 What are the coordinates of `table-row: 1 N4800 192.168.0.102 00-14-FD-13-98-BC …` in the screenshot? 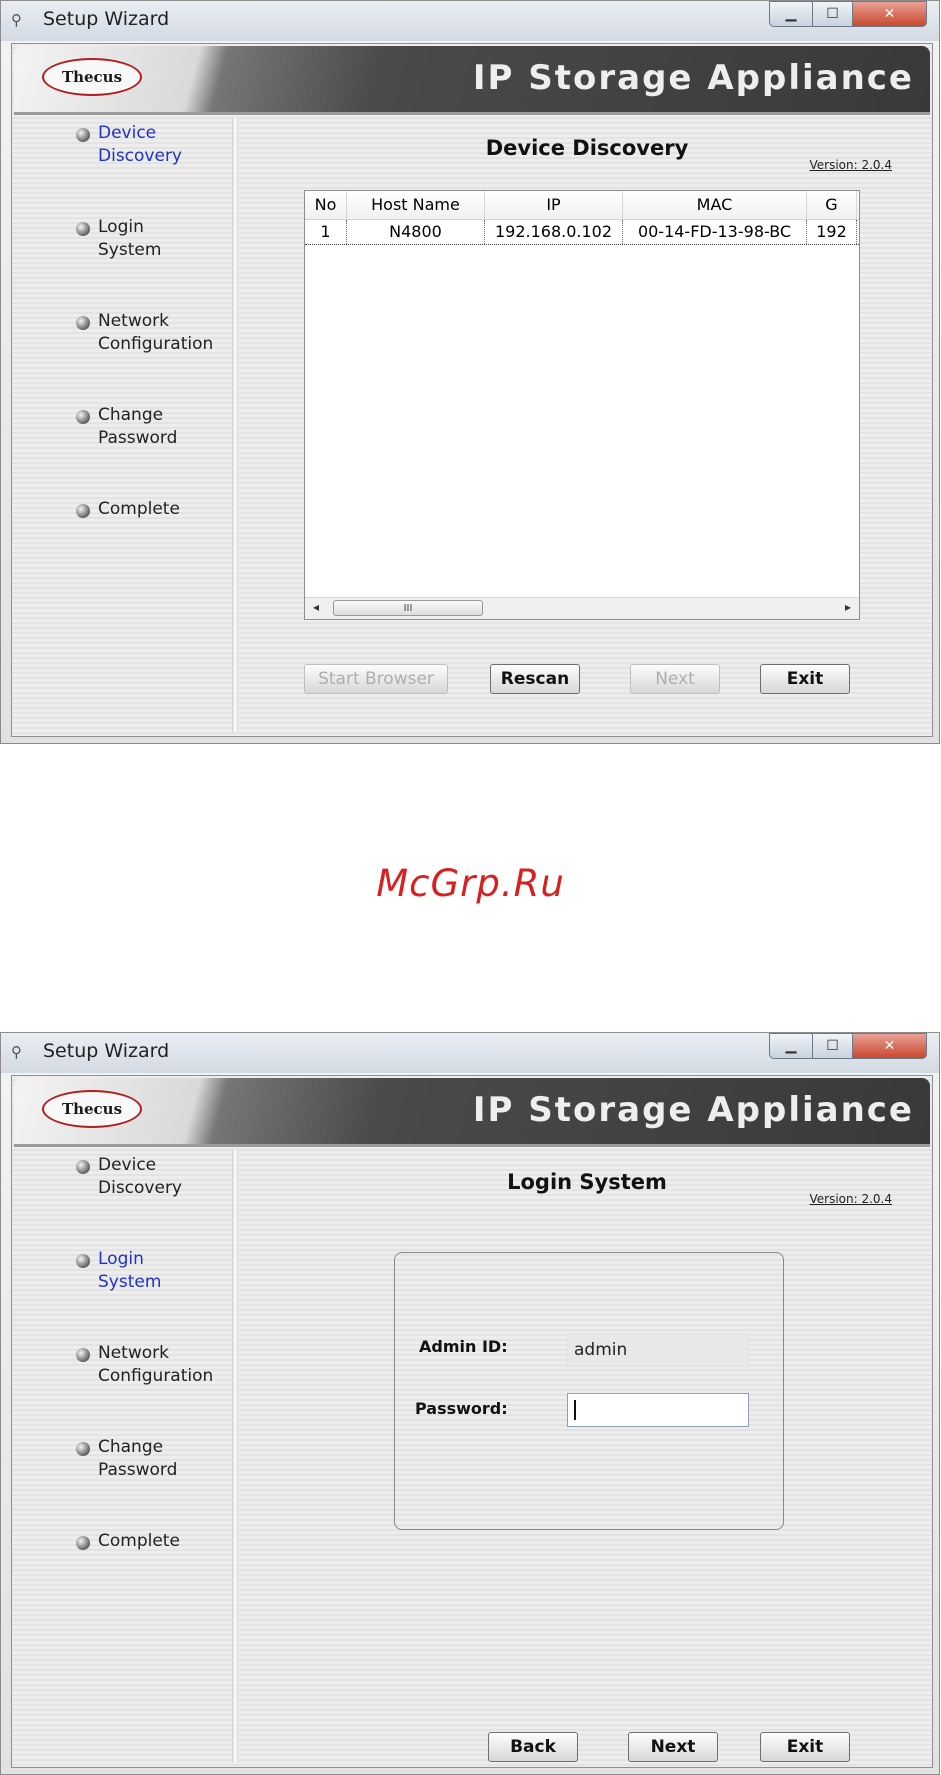 It's located at (582, 232).